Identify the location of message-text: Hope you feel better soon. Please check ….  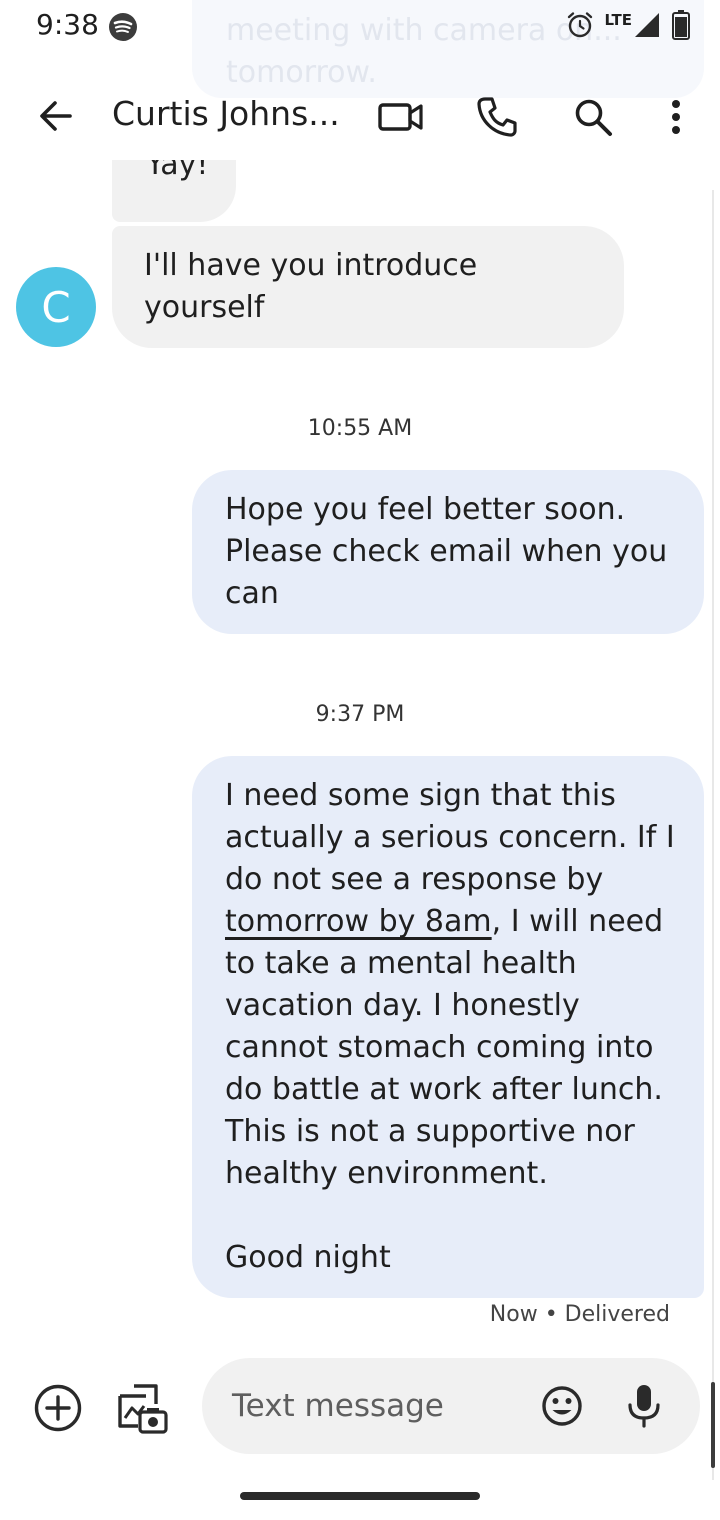
(446, 551).